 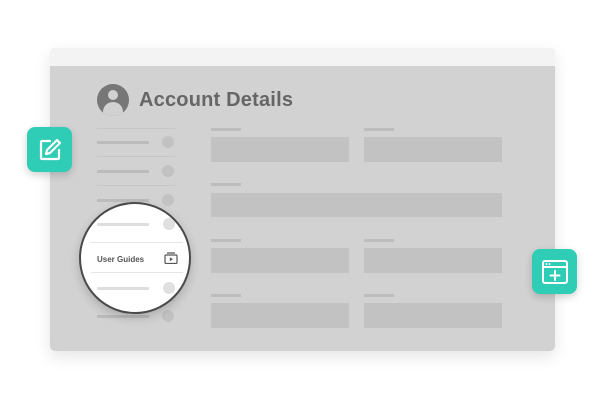 I want to click on page-title: Account Details, so click(x=216, y=99).